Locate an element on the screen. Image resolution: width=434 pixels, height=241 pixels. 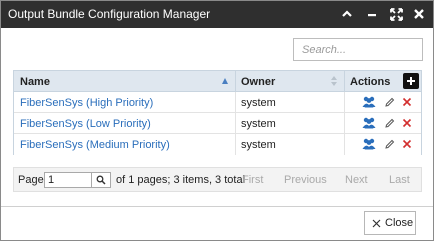
column-header-owner: Owner is located at coordinates (258, 81).